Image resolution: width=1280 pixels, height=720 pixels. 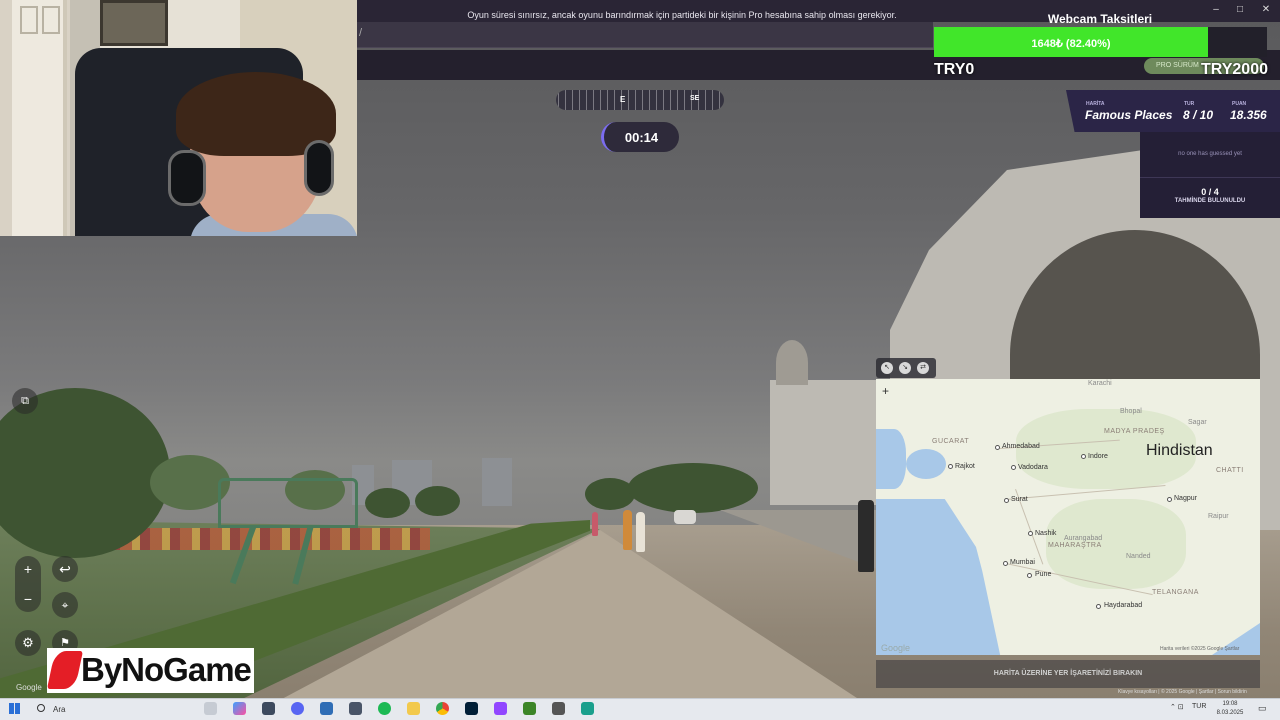 What do you see at coordinates (1210, 201) in the screenshot?
I see `guesses-found-label: TAHMİNDE BULUNULDU` at bounding box center [1210, 201].